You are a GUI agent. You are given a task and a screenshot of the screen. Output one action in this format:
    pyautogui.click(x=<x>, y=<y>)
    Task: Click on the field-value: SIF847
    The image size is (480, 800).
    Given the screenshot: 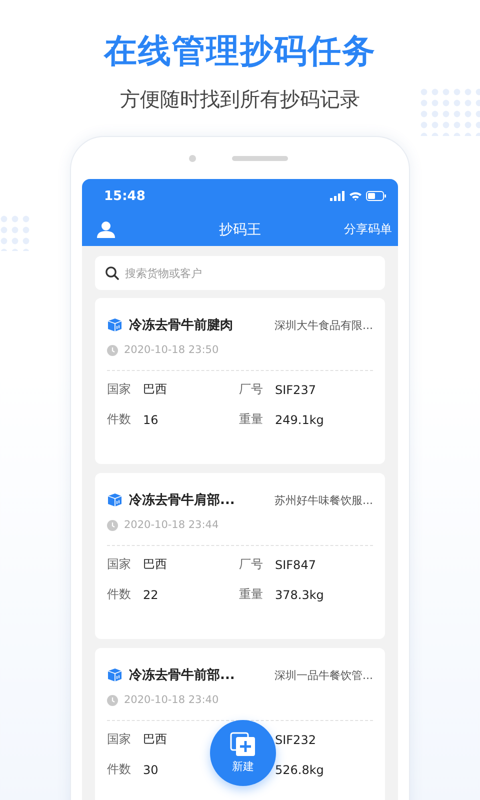 What is the action you would take?
    pyautogui.click(x=295, y=565)
    